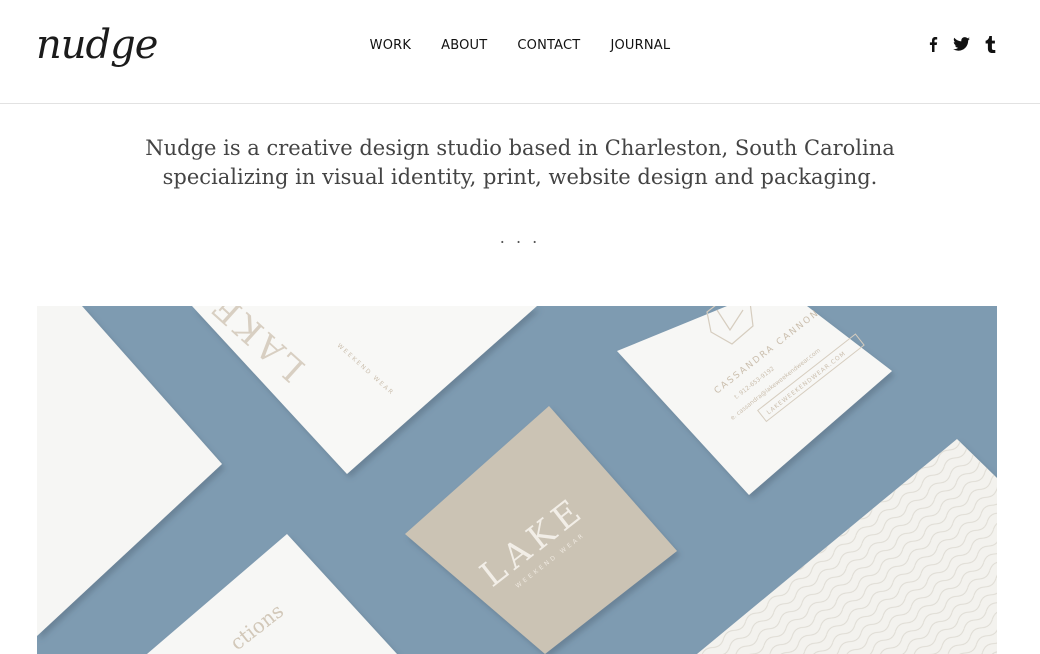  Describe the element at coordinates (390, 46) in the screenshot. I see `nav-work-link: WORK` at that location.